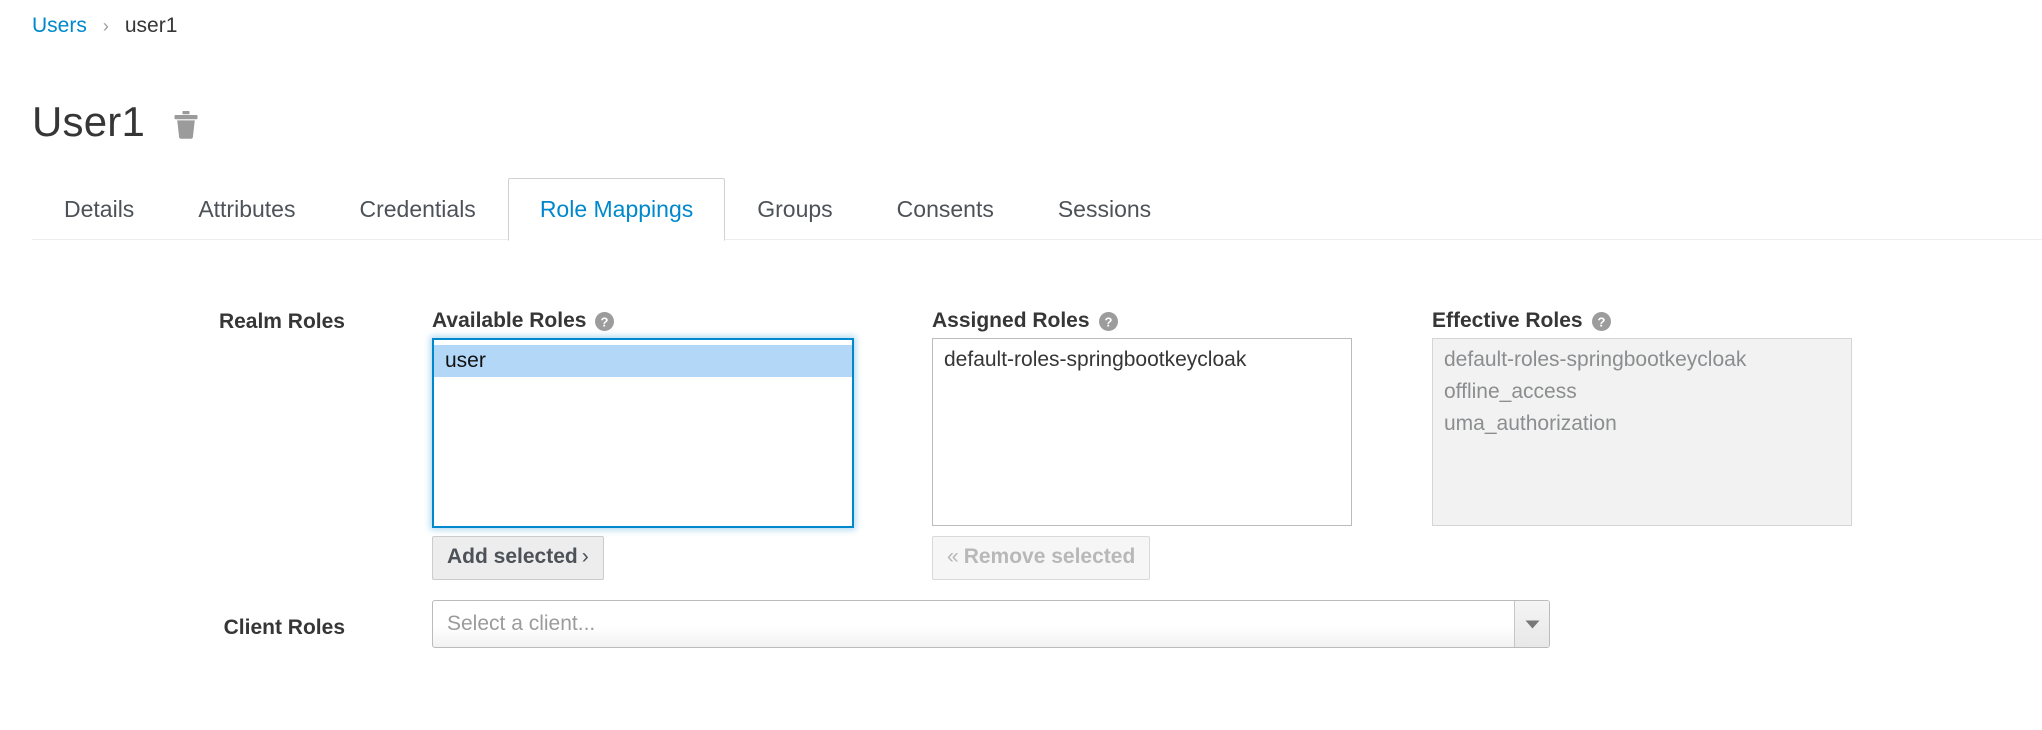 The image size is (2042, 730). I want to click on assigned-roles-heading-text: Assigned Roles, so click(1011, 320).